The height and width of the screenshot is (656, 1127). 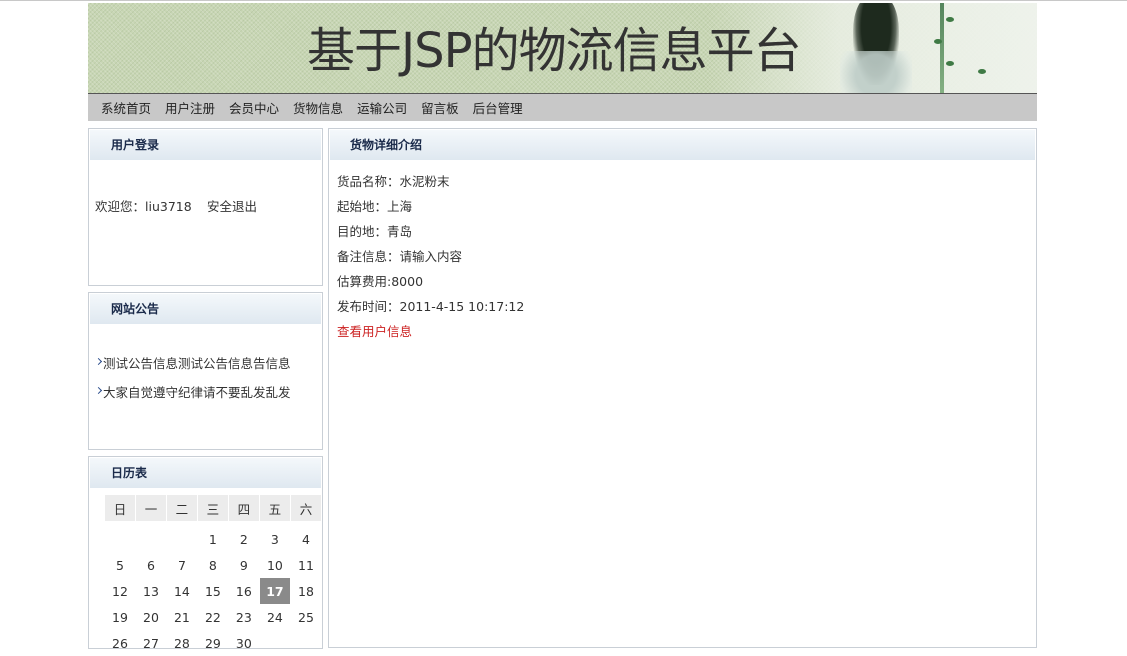 What do you see at coordinates (244, 617) in the screenshot?
I see `calendar-day: 23` at bounding box center [244, 617].